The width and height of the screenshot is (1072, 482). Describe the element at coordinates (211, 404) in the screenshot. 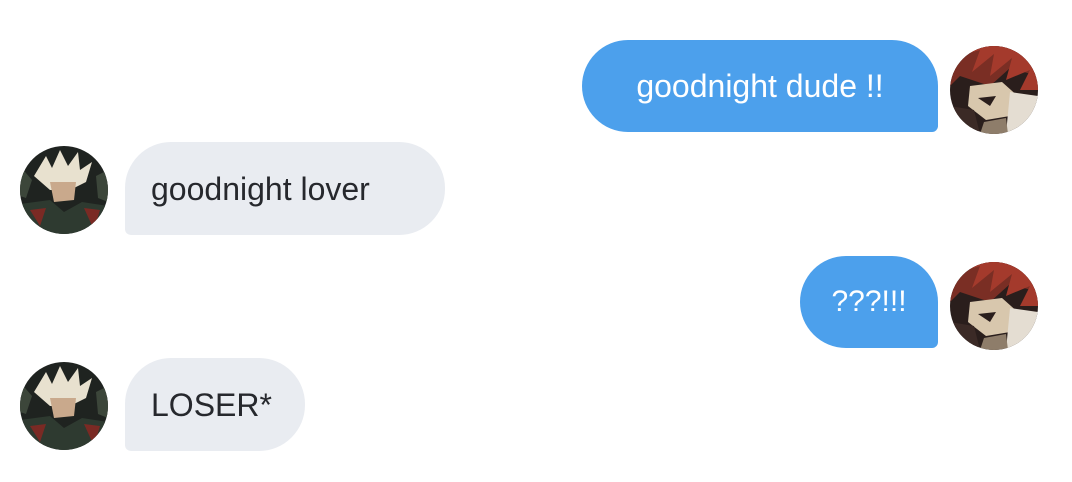

I see `message-text: LOSER*` at that location.